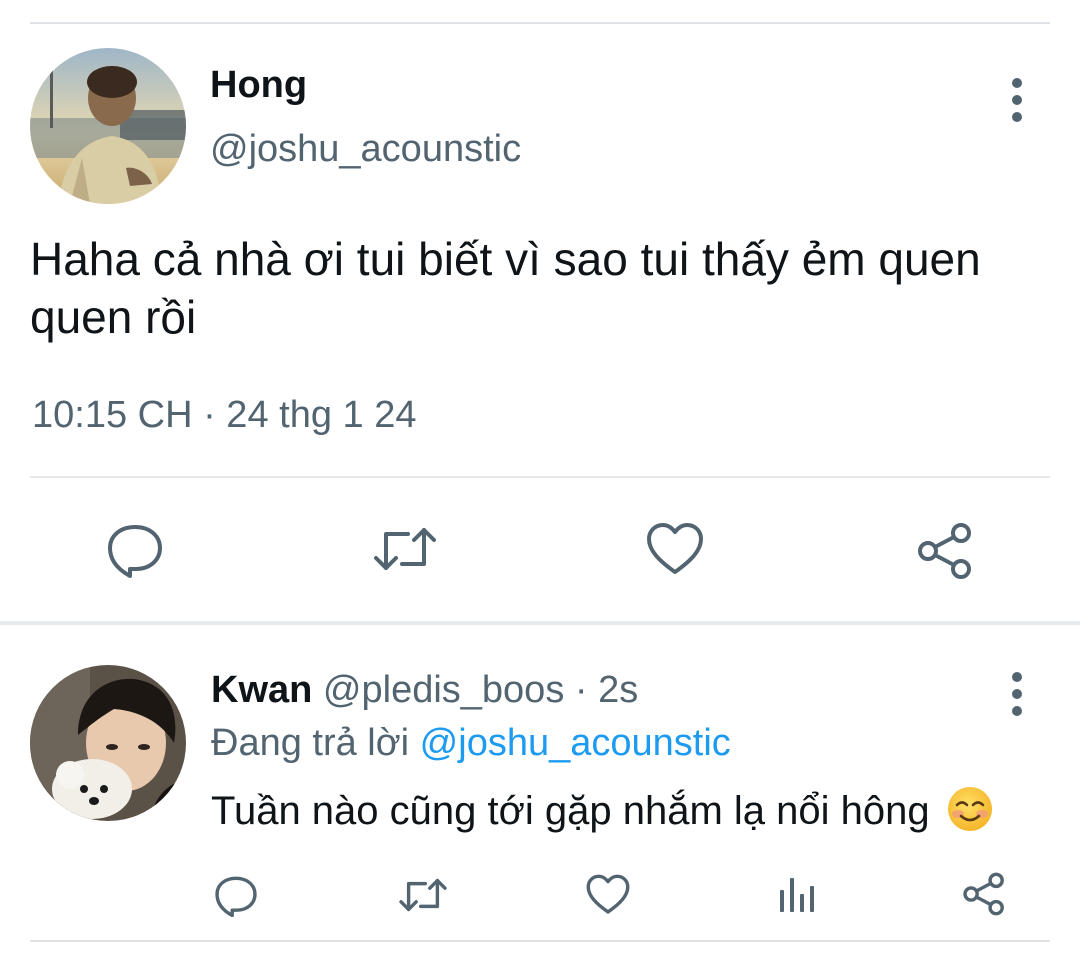  I want to click on main-avatar, so click(108, 126).